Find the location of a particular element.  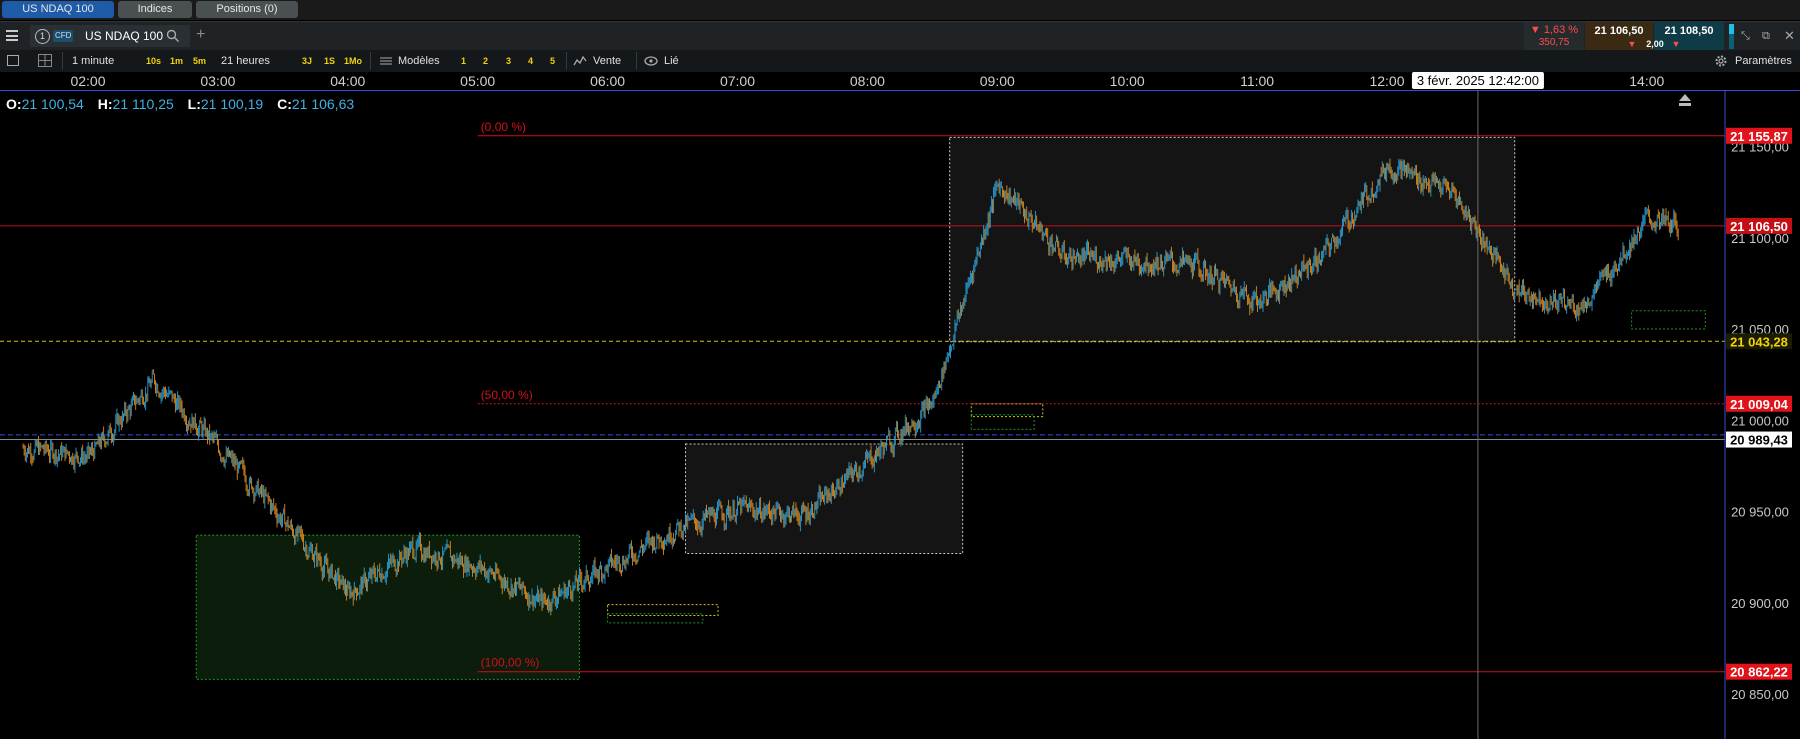

template-5: 5 is located at coordinates (552, 61).